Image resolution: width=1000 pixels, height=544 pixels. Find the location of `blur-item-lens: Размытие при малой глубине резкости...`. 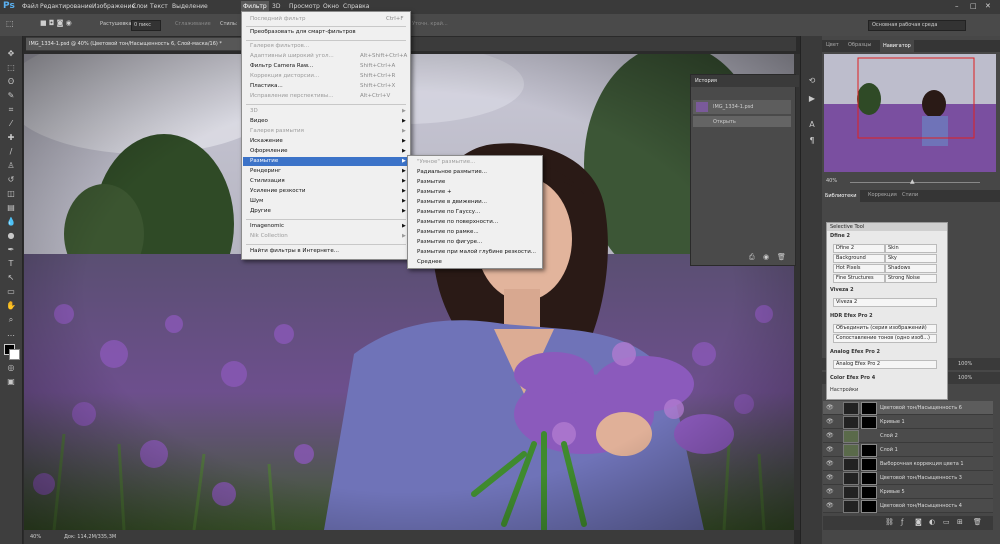

blur-item-lens: Размытие при малой глубине резкости... is located at coordinates (476, 252).